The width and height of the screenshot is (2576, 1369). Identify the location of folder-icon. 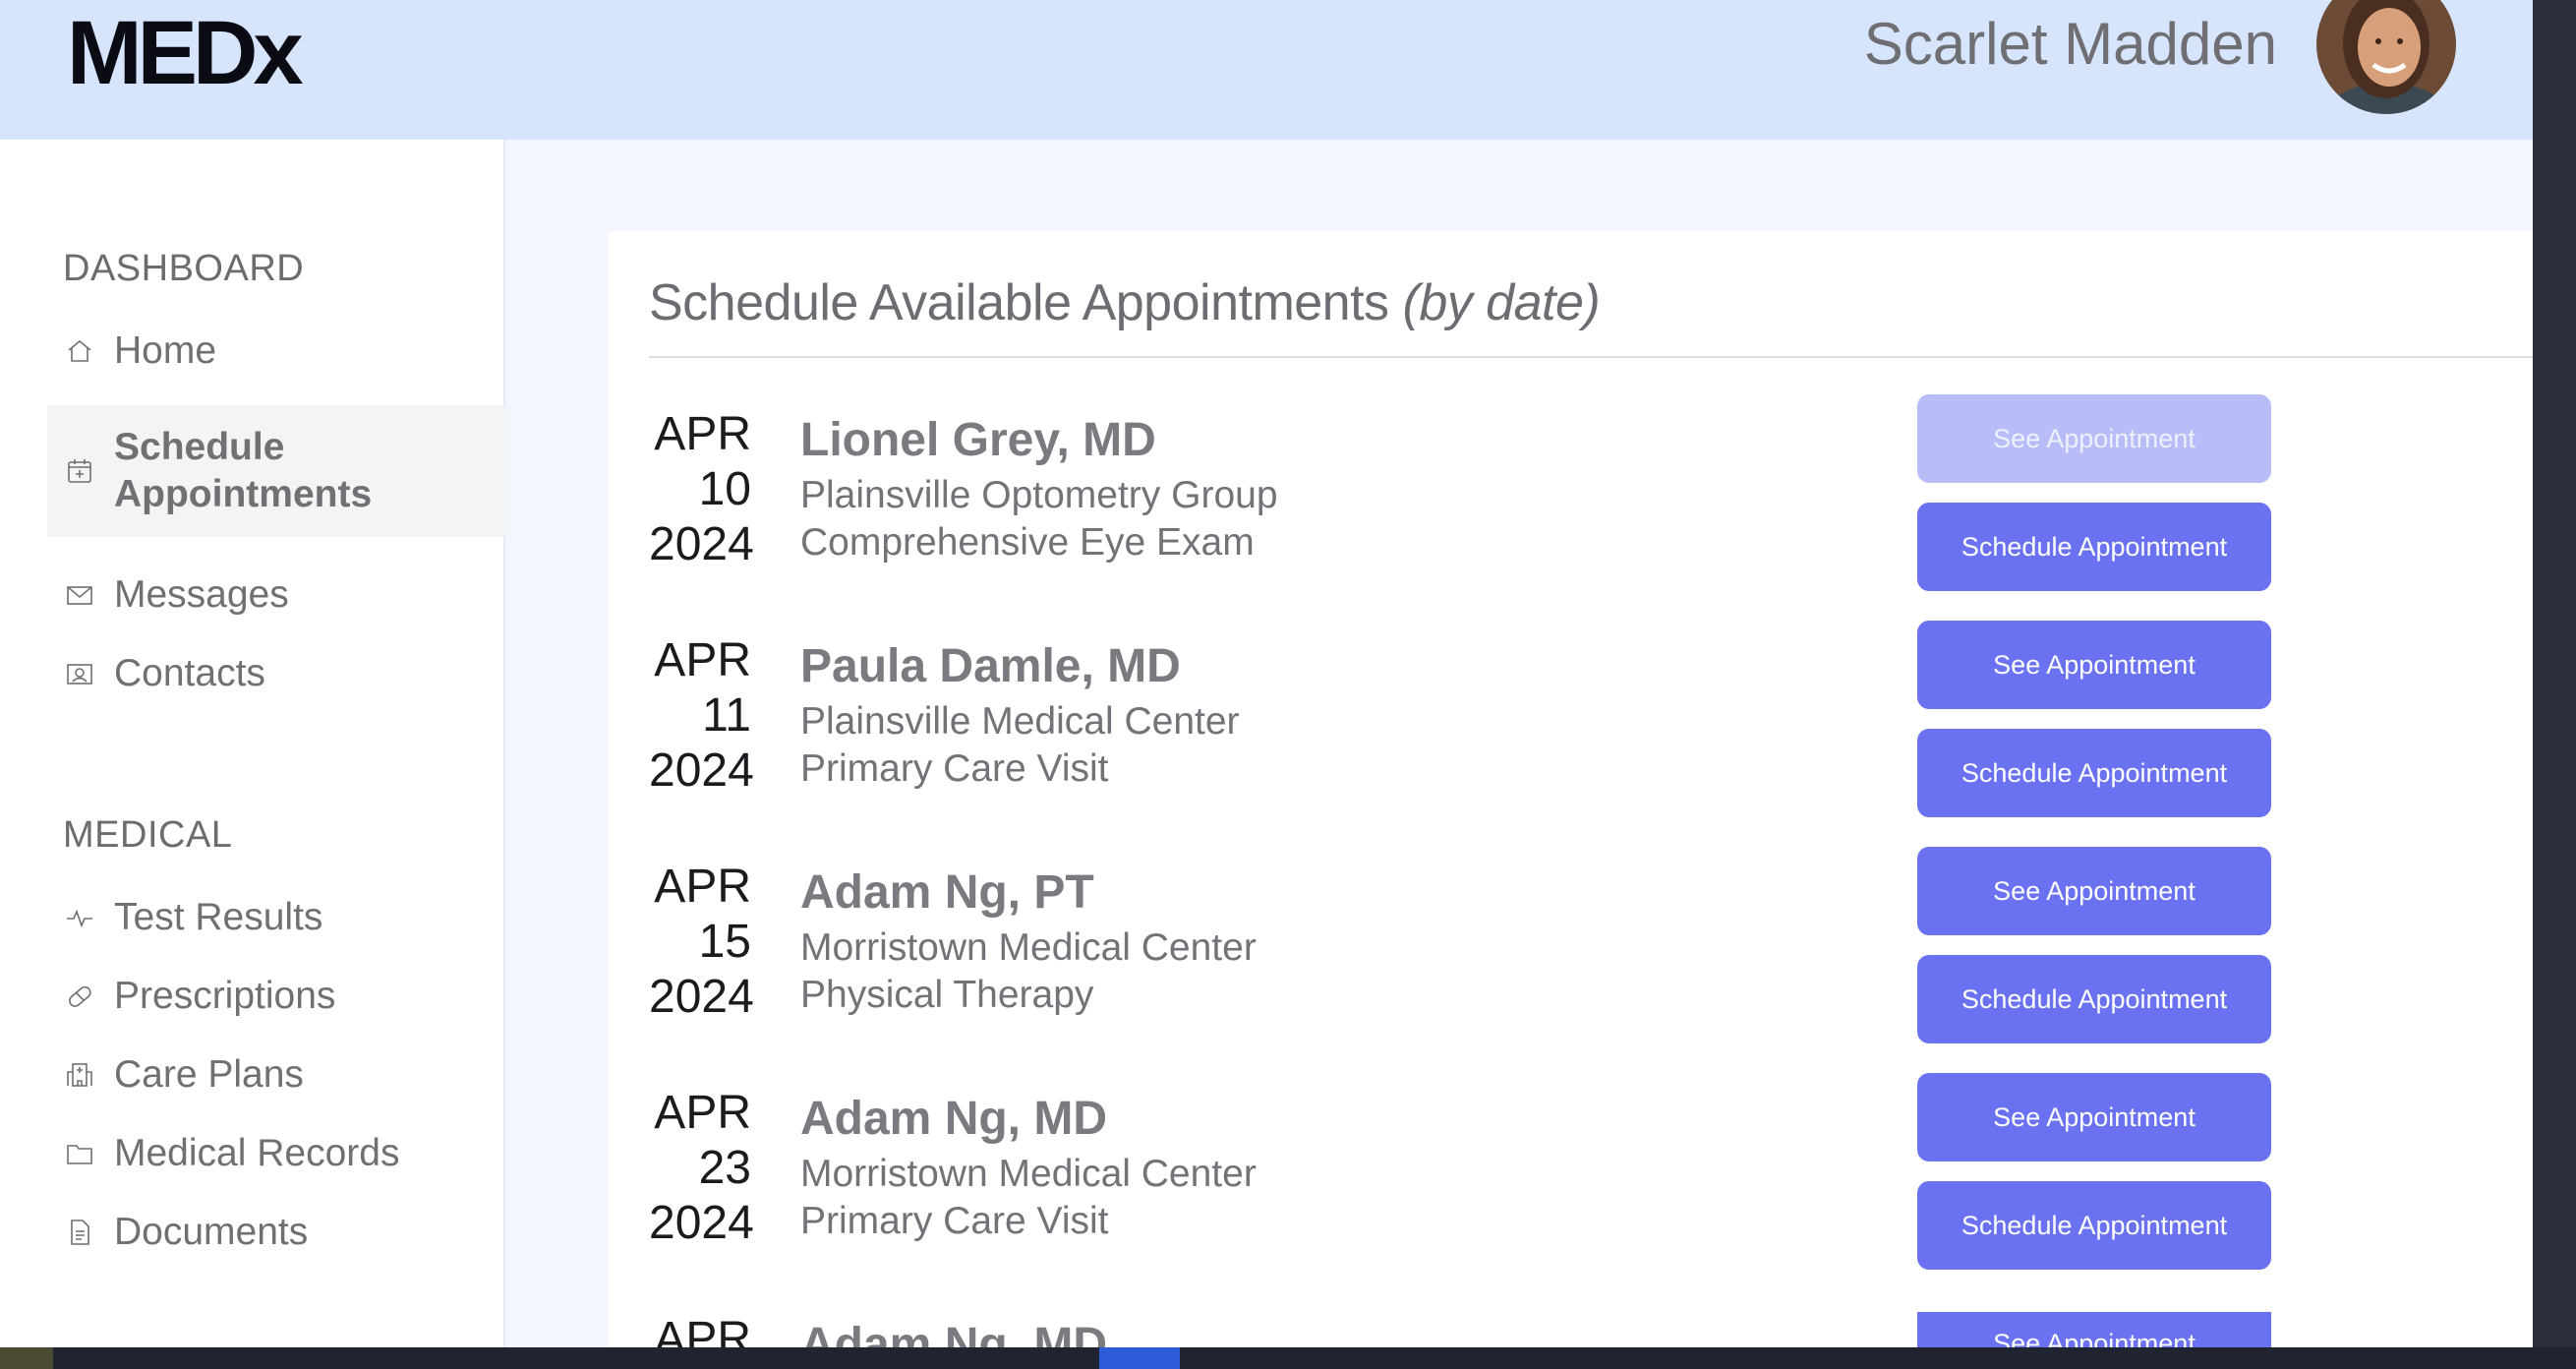
(79, 1153).